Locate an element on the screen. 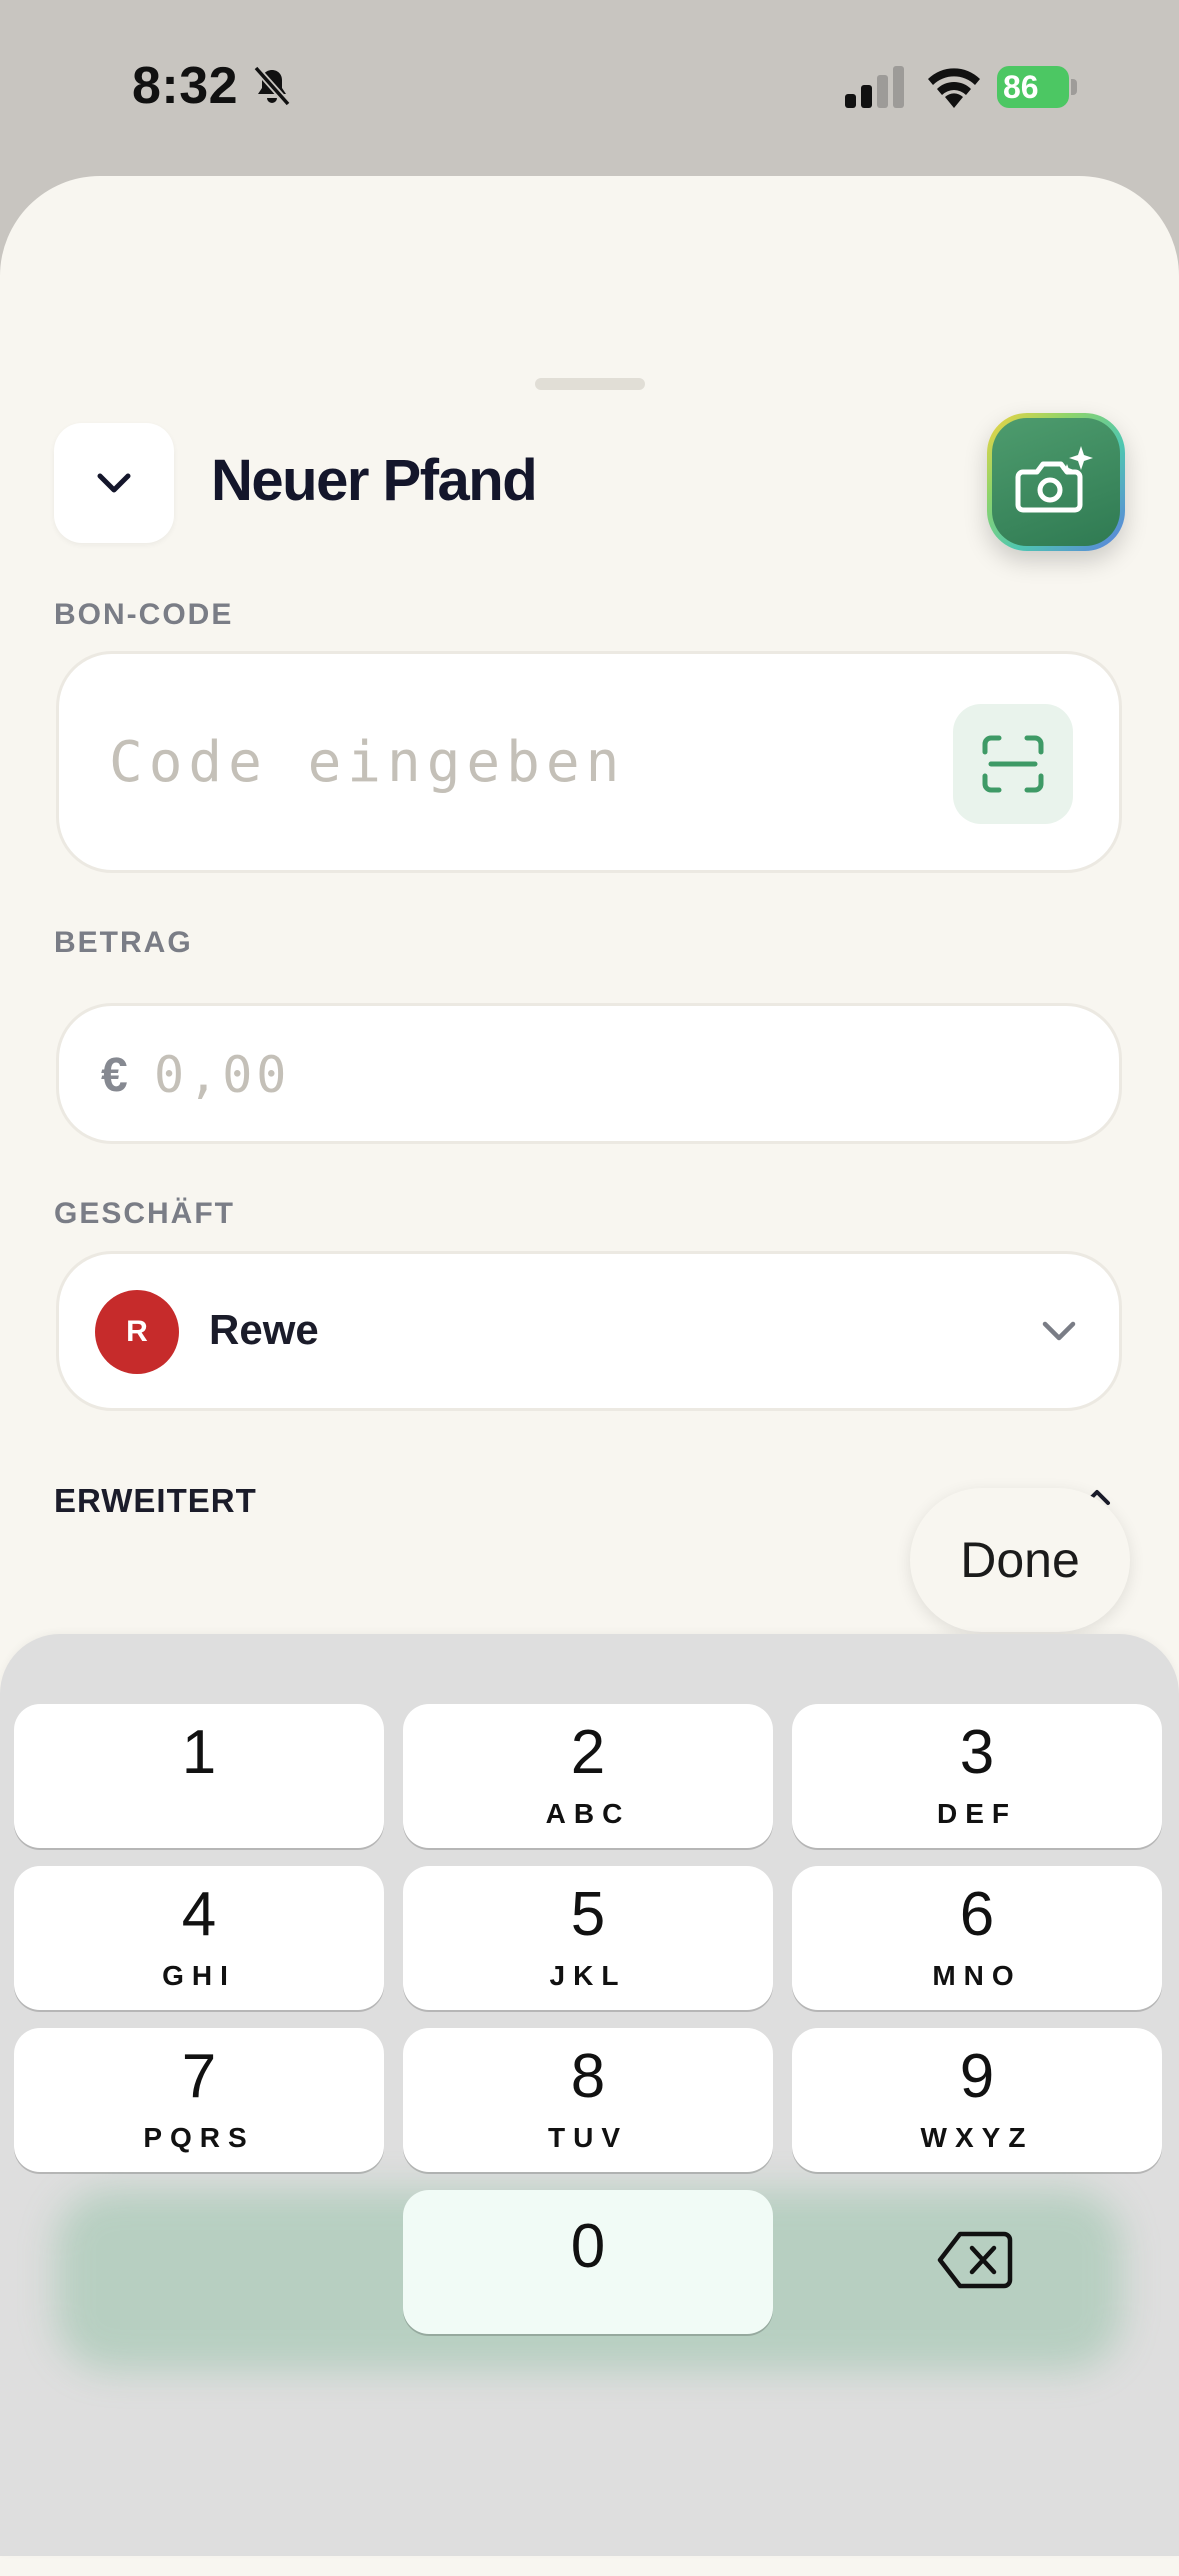 Image resolution: width=1179 pixels, height=2576 pixels. bon-code-field: Code eingeben is located at coordinates (589, 762).